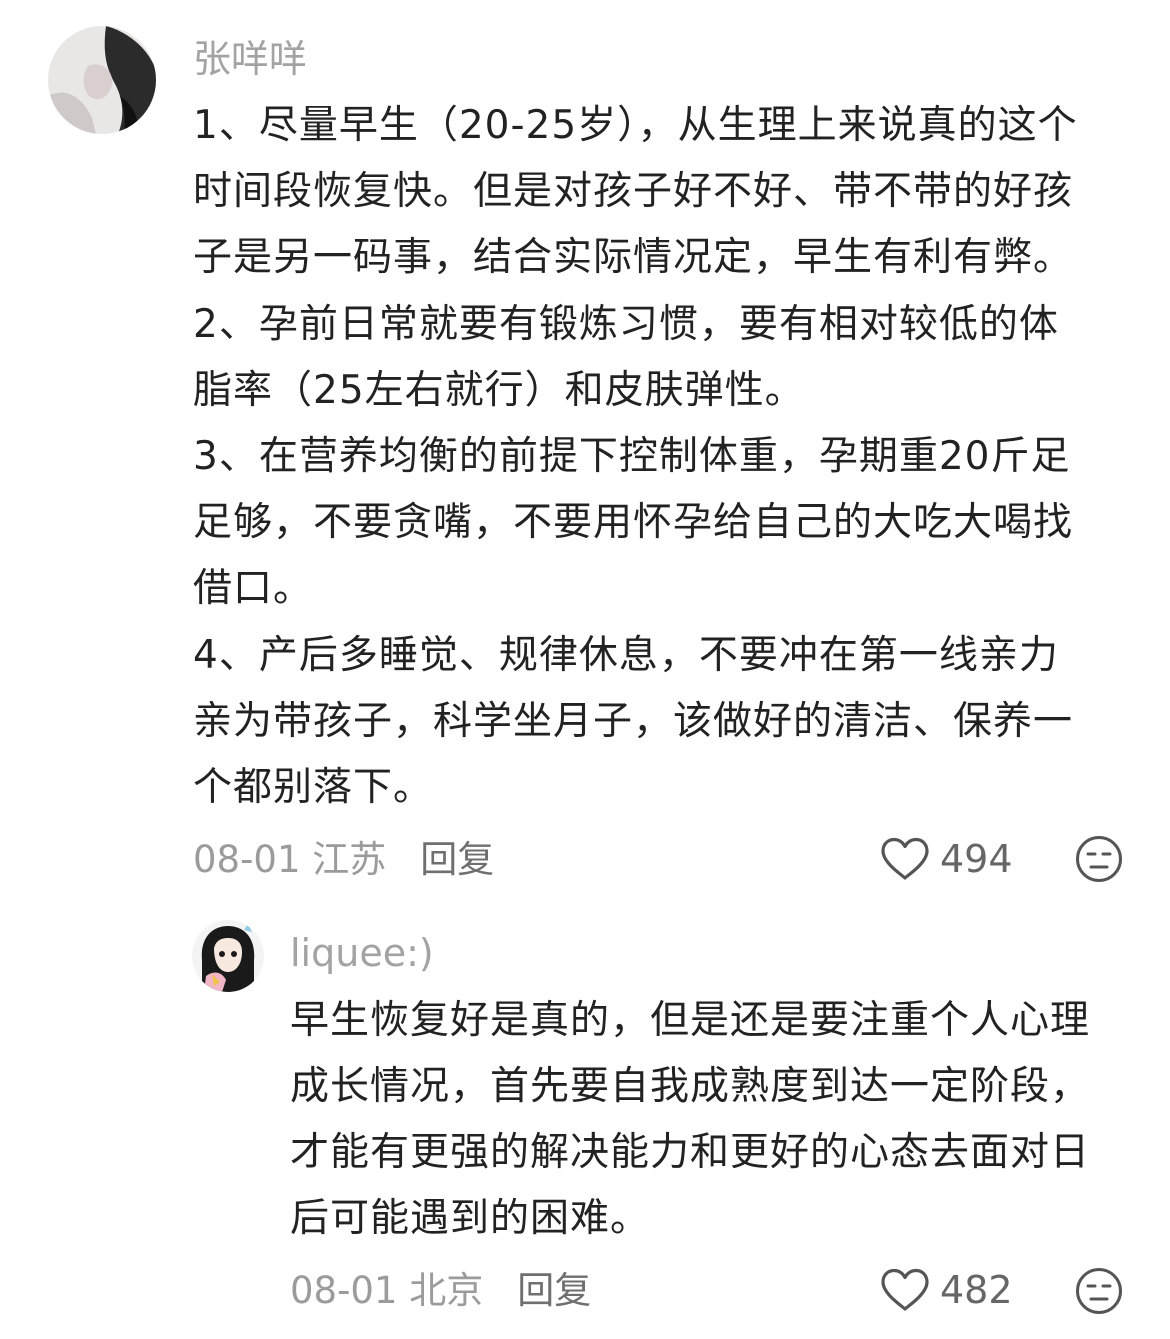 The image size is (1170, 1339). I want to click on reply-date-location: 08-01 北京, so click(387, 1290).